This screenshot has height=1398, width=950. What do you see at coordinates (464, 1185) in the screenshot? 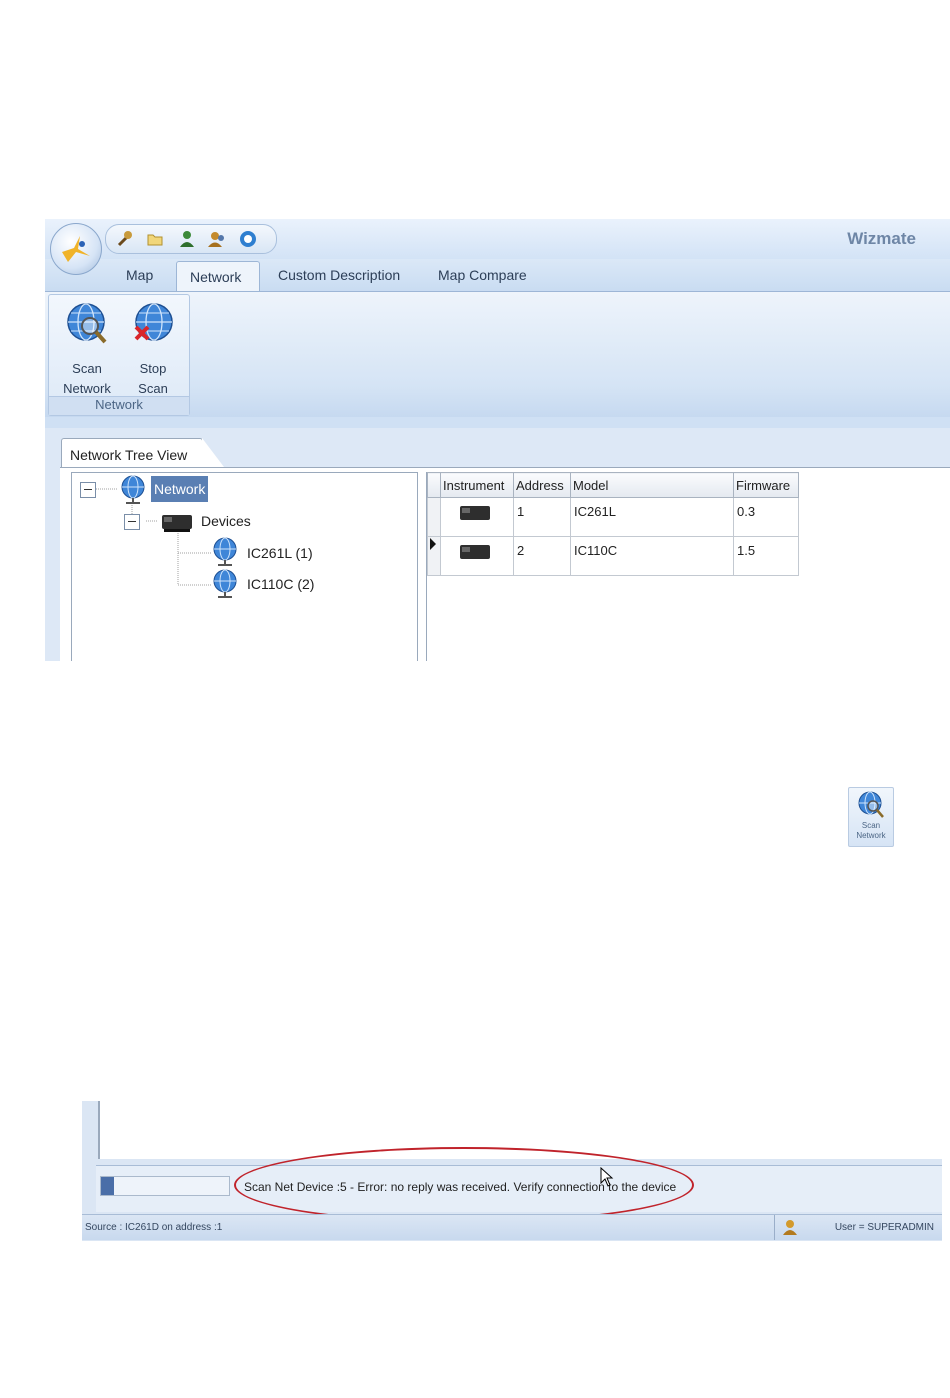
I see `highlight-ellipse` at bounding box center [464, 1185].